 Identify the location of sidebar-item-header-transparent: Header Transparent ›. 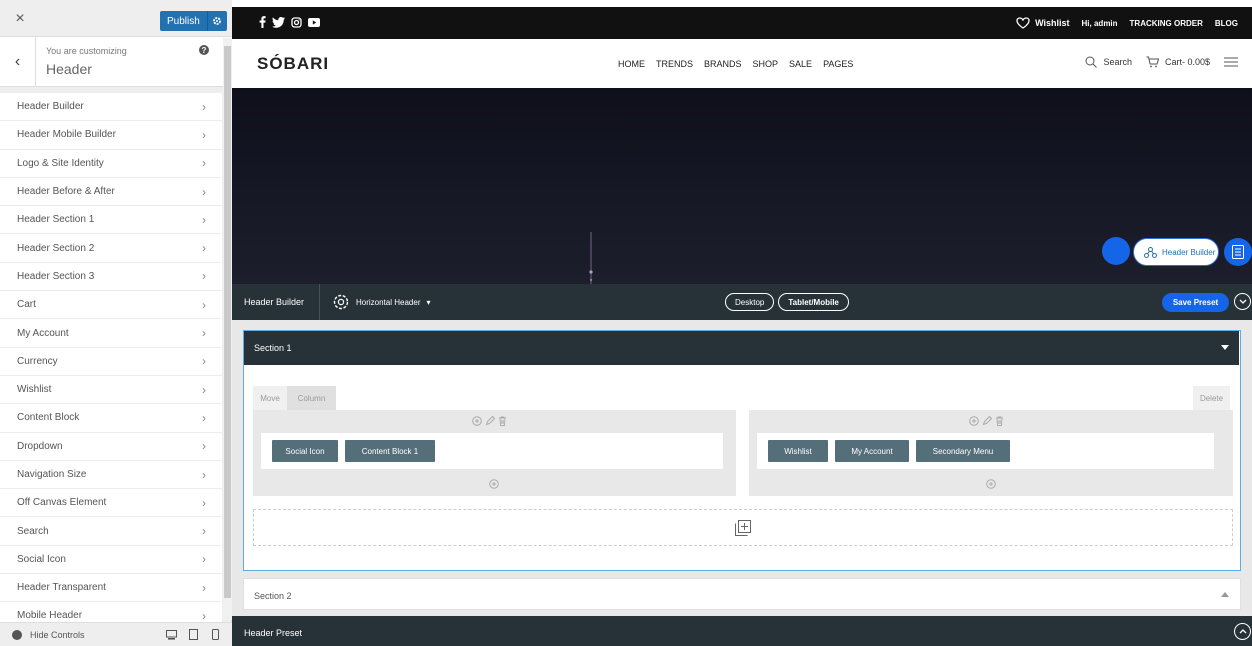
(111, 588).